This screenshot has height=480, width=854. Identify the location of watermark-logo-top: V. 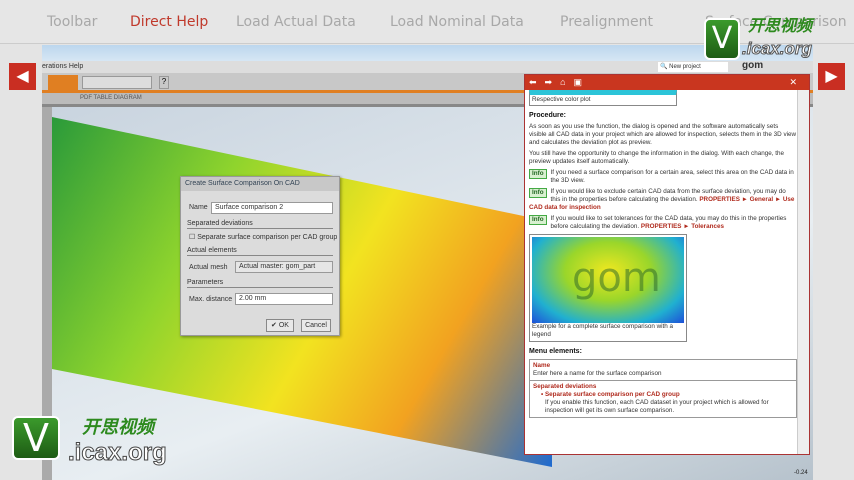
(722, 39).